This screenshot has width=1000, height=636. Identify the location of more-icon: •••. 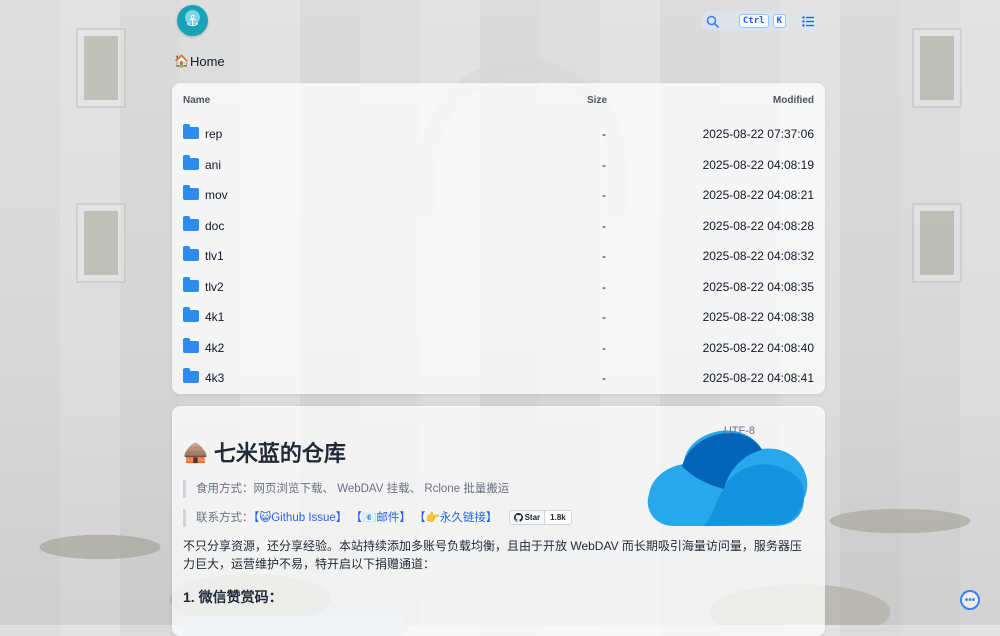
(970, 600).